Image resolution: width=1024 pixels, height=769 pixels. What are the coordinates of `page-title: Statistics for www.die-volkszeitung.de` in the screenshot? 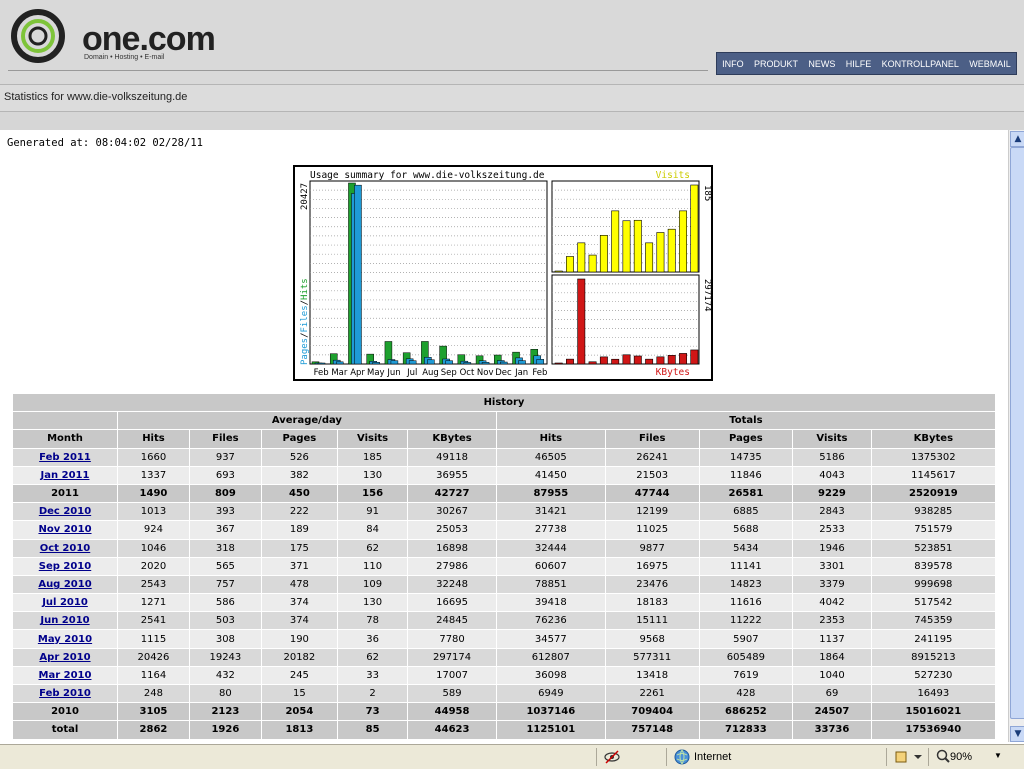 It's located at (96, 97).